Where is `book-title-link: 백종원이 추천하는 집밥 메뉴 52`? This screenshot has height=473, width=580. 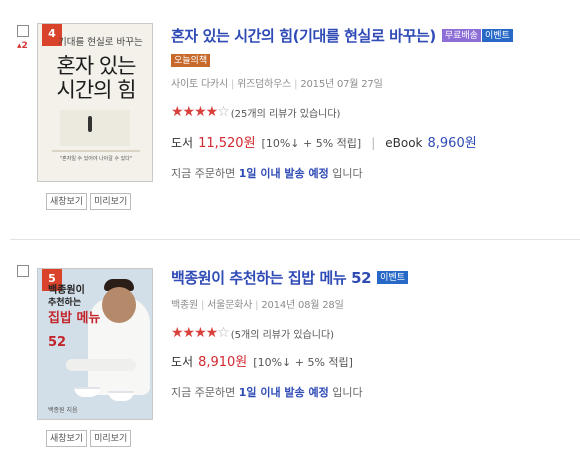
book-title-link: 백종원이 추천하는 집밥 메뉴 52 is located at coordinates (271, 277).